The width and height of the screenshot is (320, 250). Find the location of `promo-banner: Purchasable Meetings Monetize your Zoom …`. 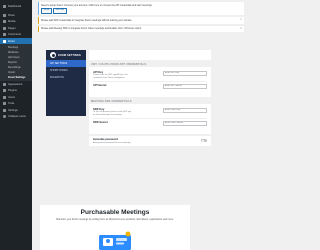

promo-banner: Purchasable Meetings Monetize your Zoom … is located at coordinates (115, 227).